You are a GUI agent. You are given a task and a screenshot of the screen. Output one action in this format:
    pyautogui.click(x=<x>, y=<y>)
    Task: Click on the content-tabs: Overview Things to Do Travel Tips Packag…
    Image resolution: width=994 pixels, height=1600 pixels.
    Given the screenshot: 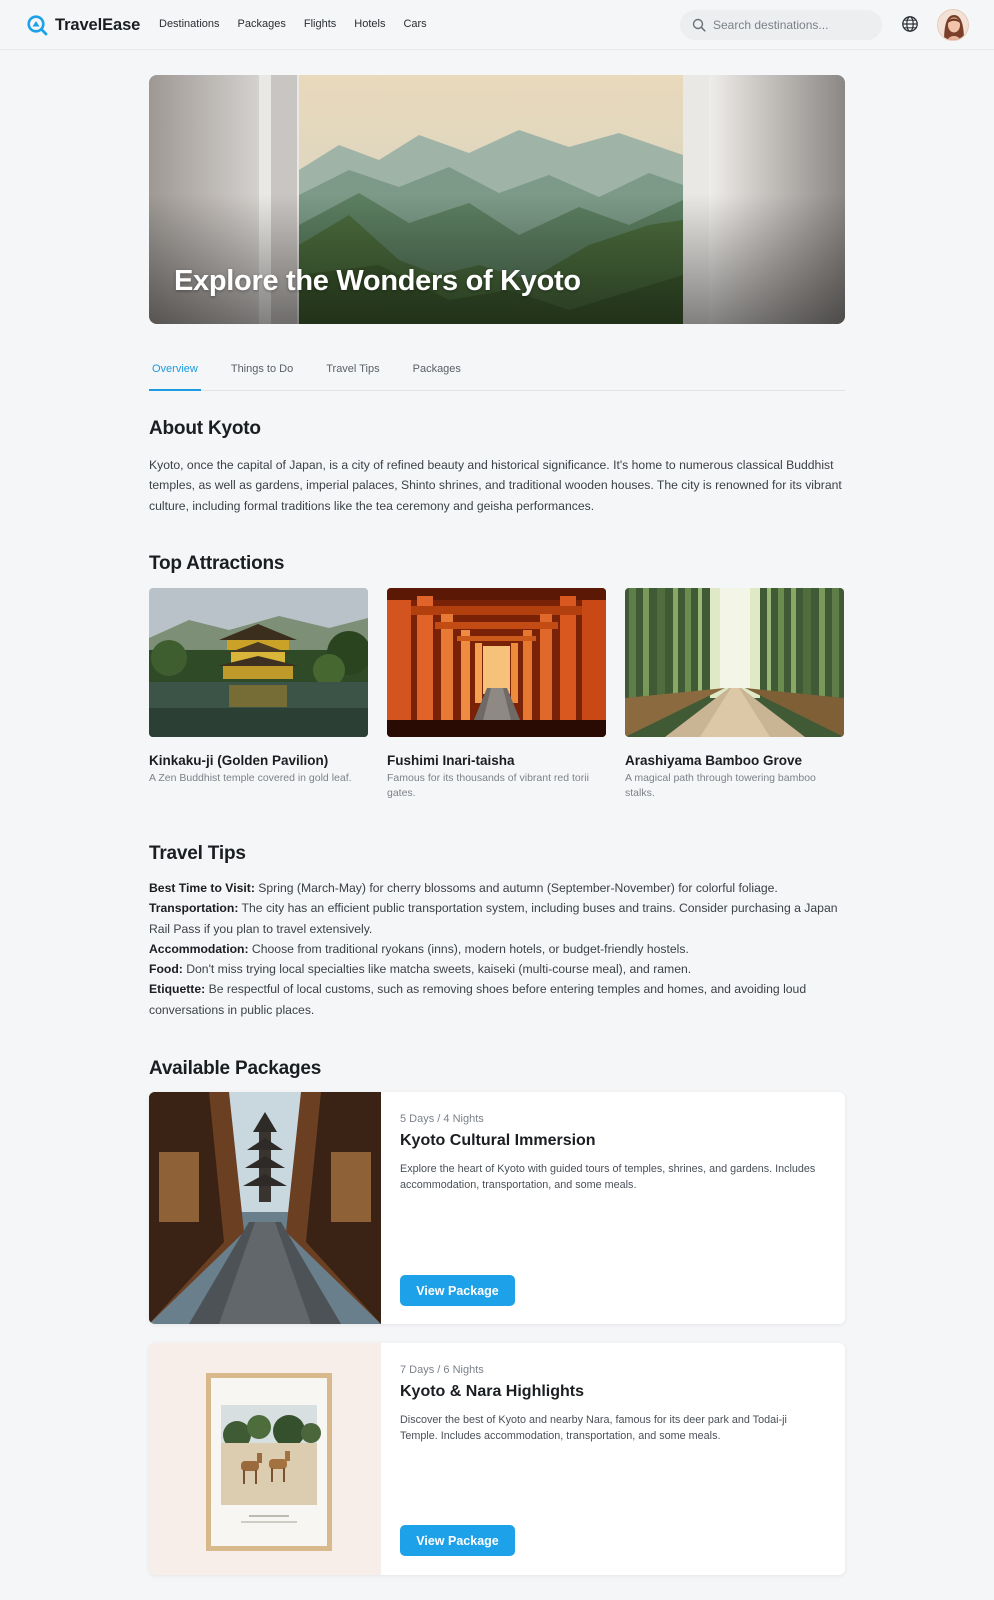 What is the action you would take?
    pyautogui.click(x=497, y=372)
    